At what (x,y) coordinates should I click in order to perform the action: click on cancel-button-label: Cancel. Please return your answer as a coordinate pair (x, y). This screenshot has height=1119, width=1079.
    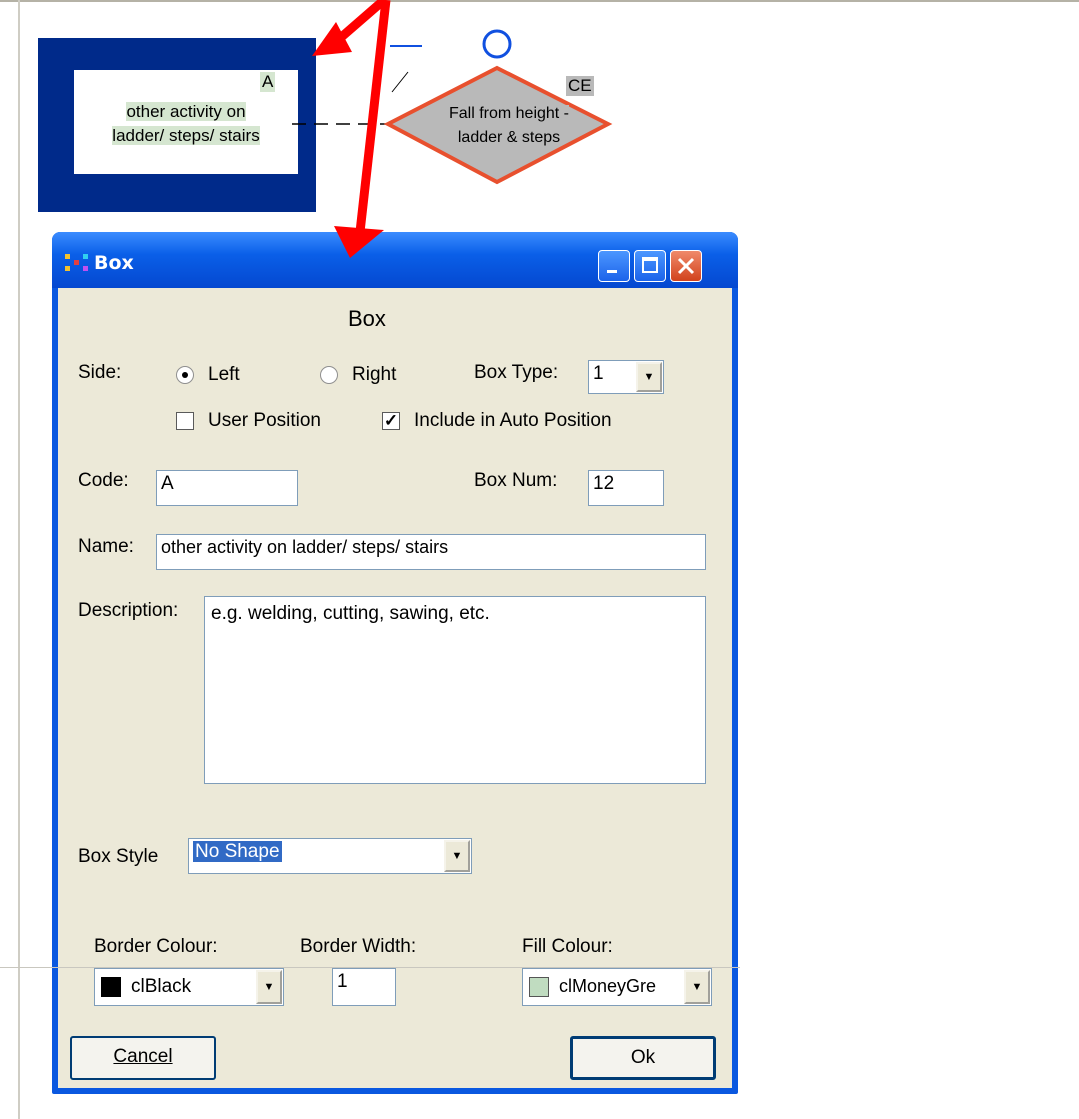
    Looking at the image, I should click on (143, 1056).